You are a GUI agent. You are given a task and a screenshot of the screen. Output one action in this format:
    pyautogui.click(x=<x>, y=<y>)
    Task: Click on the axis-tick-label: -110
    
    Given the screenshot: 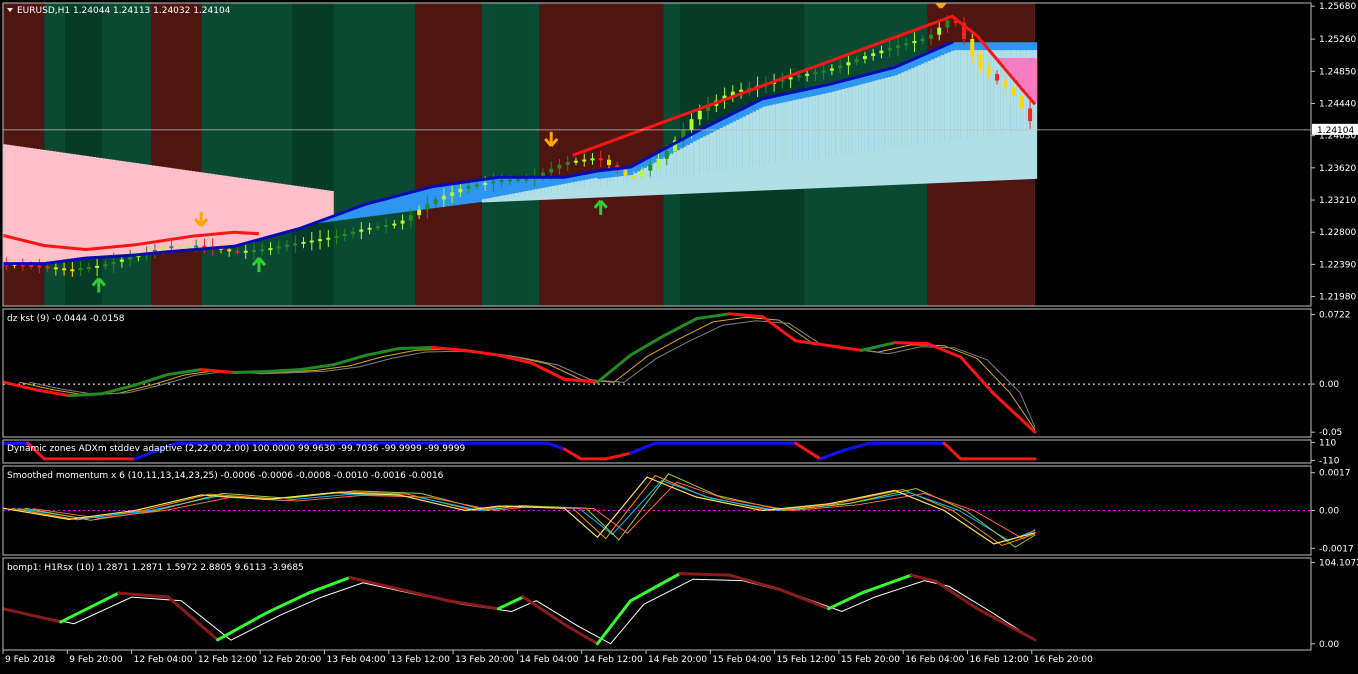 What is the action you would take?
    pyautogui.click(x=1329, y=462)
    